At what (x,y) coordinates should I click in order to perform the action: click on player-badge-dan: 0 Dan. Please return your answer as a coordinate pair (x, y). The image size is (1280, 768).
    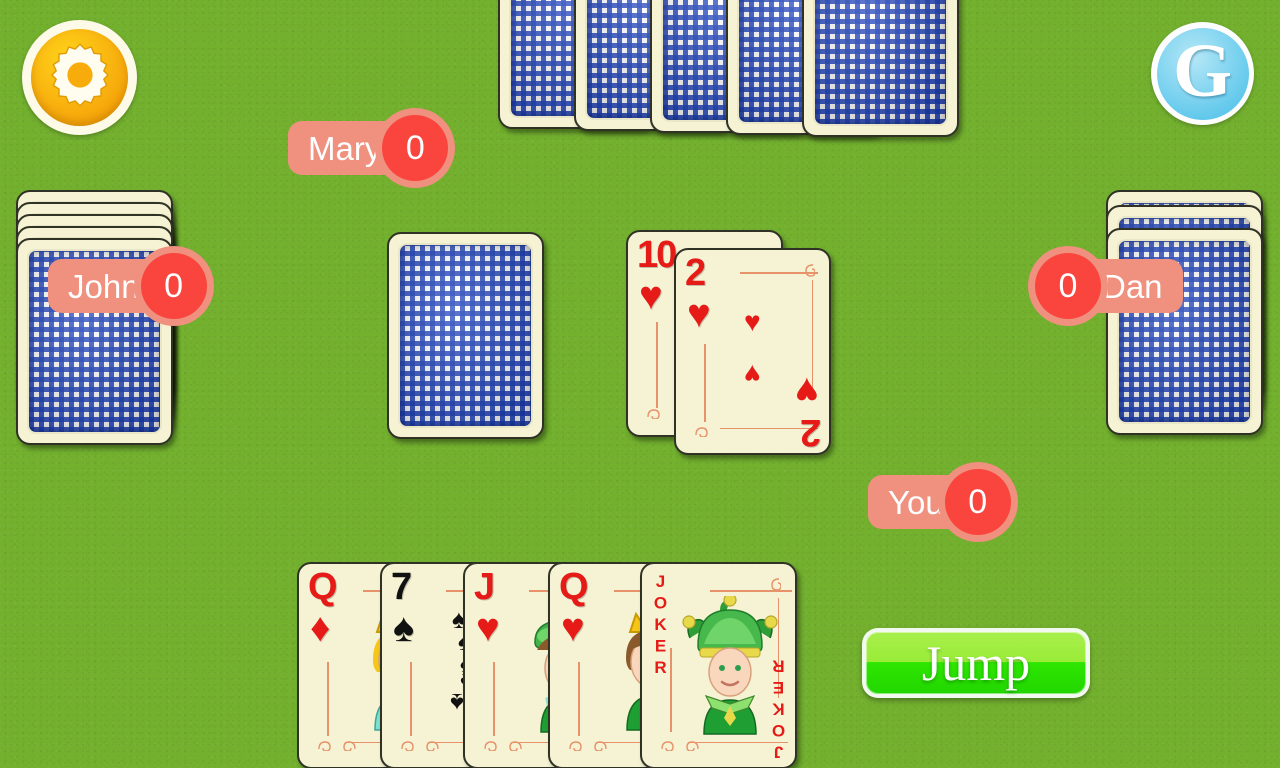
    Looking at the image, I should click on (1105, 286).